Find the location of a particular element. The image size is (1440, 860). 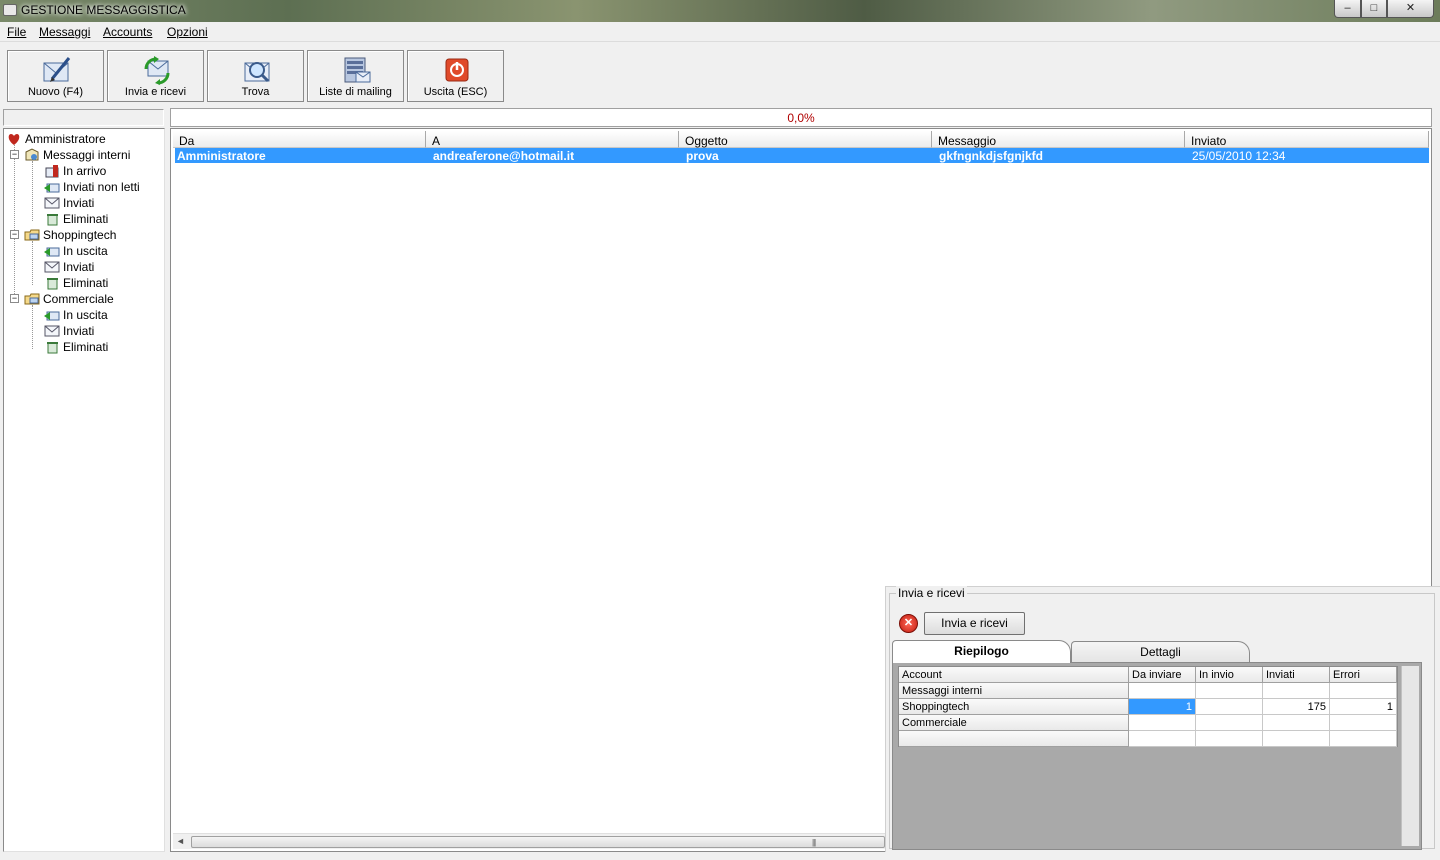

menu-accounts: Accounts is located at coordinates (127, 32).